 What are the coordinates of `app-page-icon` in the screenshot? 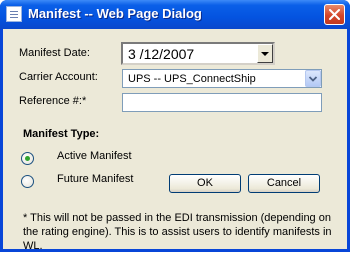 It's located at (14, 14).